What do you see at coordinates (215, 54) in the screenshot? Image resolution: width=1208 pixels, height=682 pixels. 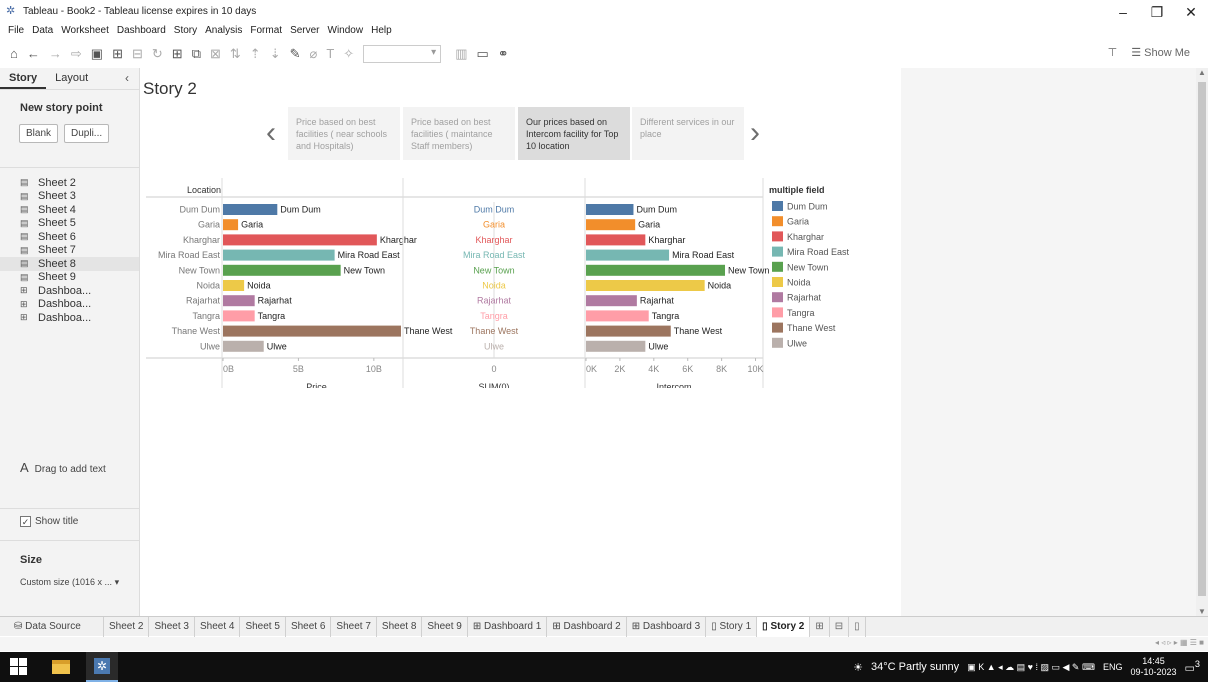 I see `clear-sheet-icon: ⊠` at bounding box center [215, 54].